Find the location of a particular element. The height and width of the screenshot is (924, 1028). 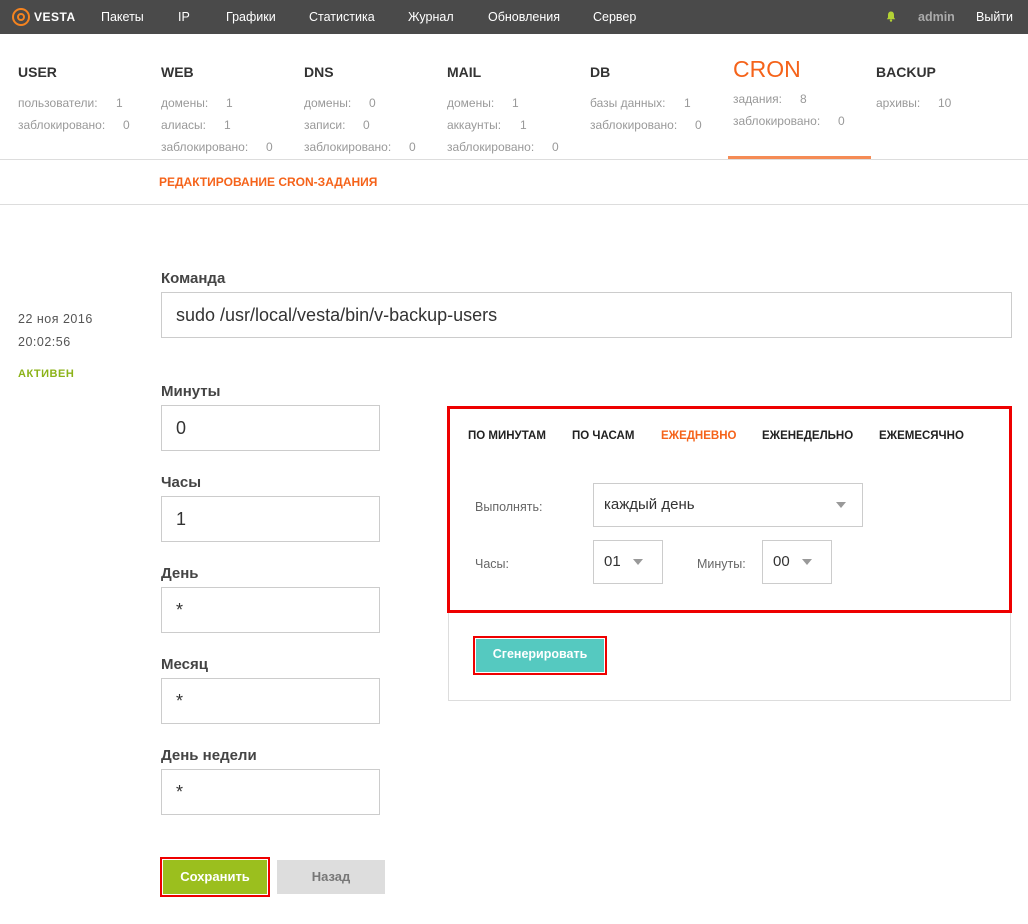

tab-stat: базы данных: 1 is located at coordinates (640, 103).